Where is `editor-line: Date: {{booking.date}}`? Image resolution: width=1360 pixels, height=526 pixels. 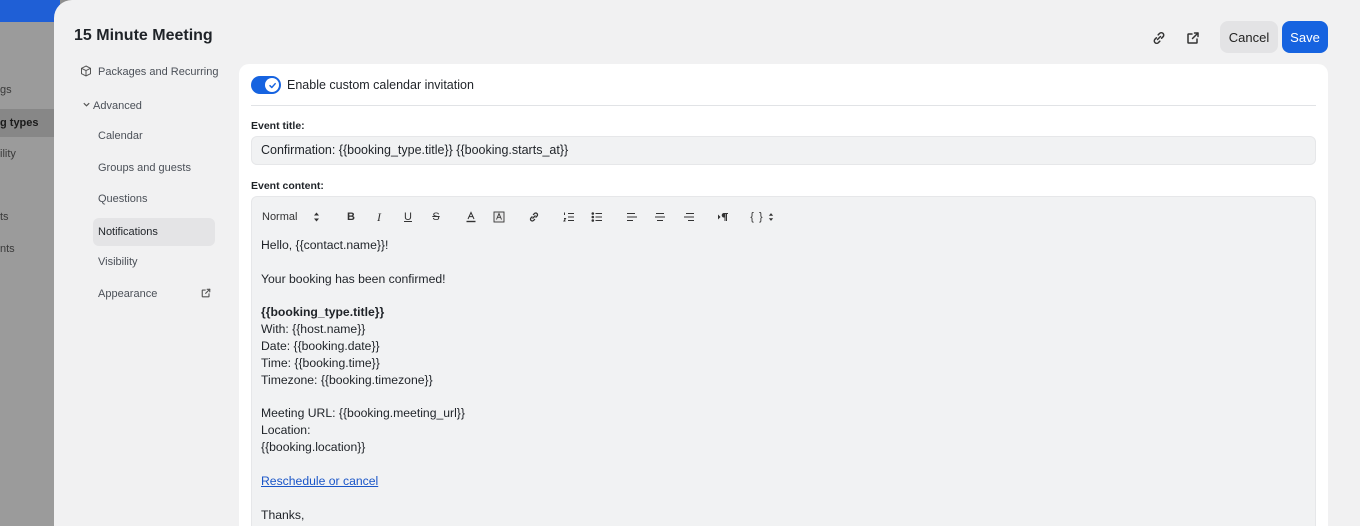
editor-line: Date: {{booking.date}} is located at coordinates (320, 346).